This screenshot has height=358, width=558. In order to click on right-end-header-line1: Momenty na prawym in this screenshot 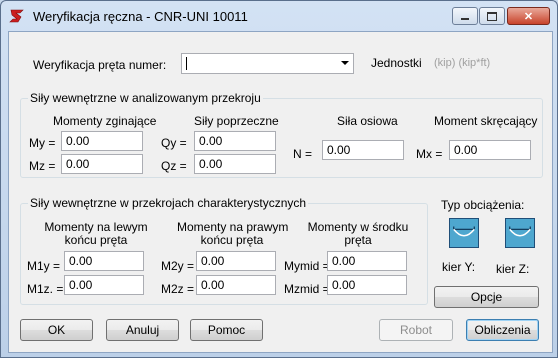, I will do `click(233, 227)`.